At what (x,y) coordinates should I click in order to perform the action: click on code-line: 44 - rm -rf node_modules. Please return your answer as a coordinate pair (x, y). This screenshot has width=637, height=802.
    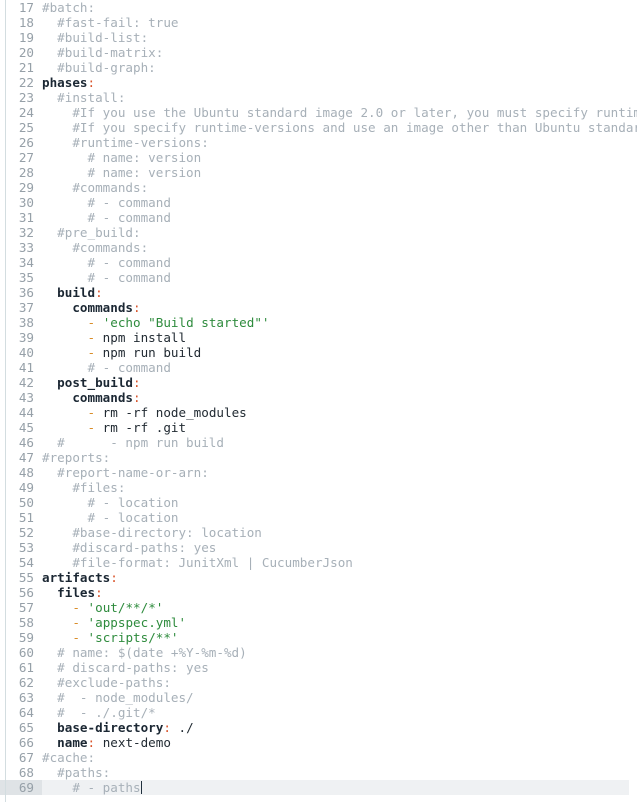
    Looking at the image, I should click on (318, 412).